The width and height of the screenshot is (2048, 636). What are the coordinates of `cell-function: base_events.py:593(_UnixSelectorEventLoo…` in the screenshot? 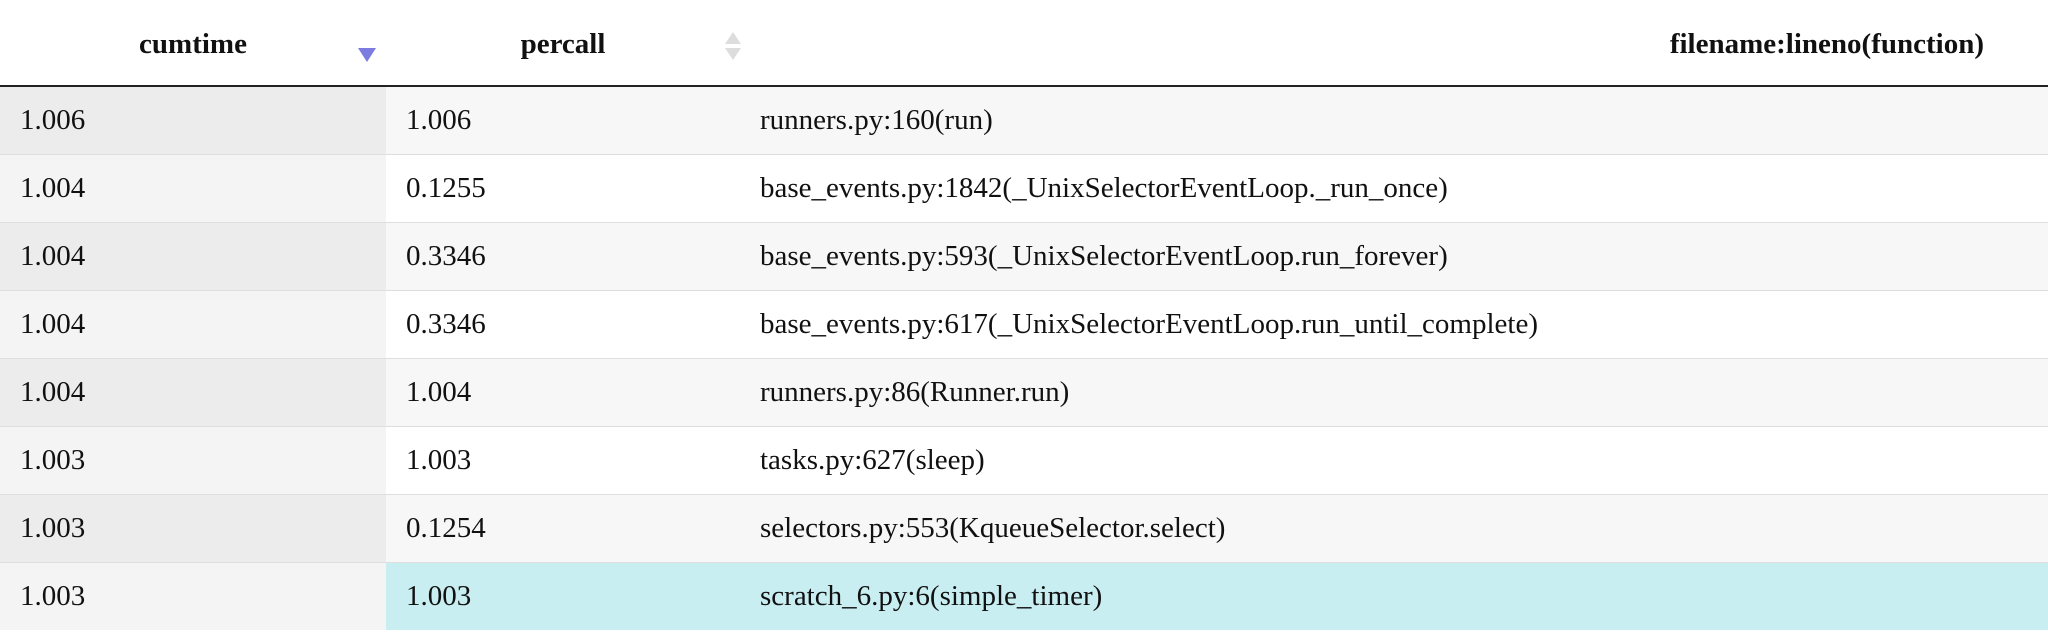 It's located at (1404, 256).